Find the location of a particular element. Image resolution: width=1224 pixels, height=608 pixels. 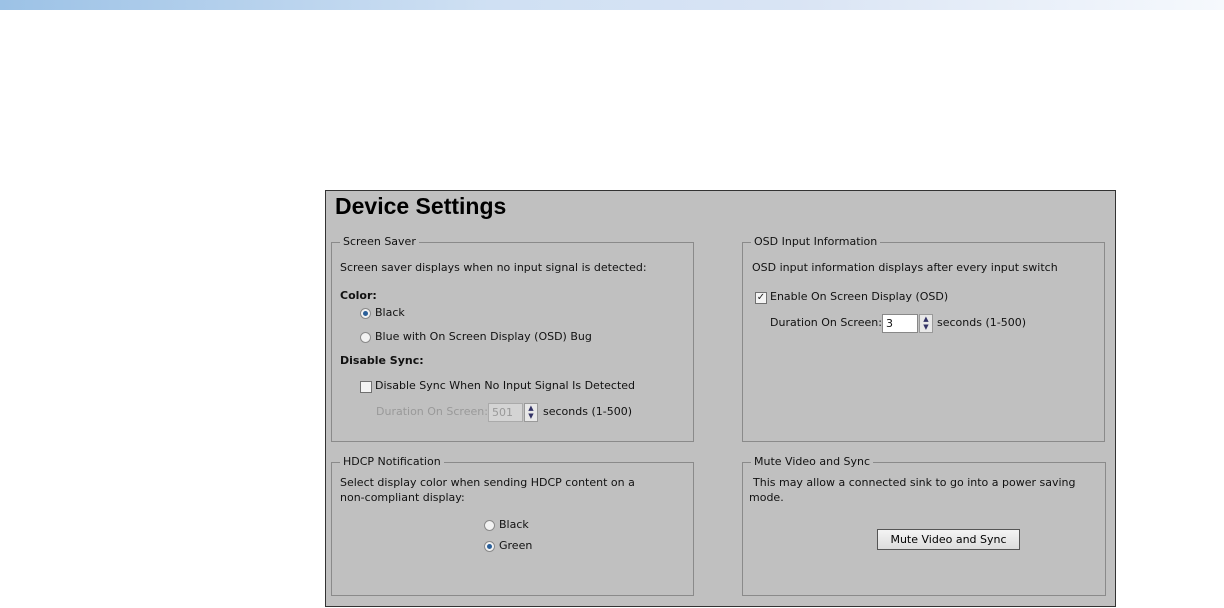

disable-sync-checkbox is located at coordinates (366, 387).